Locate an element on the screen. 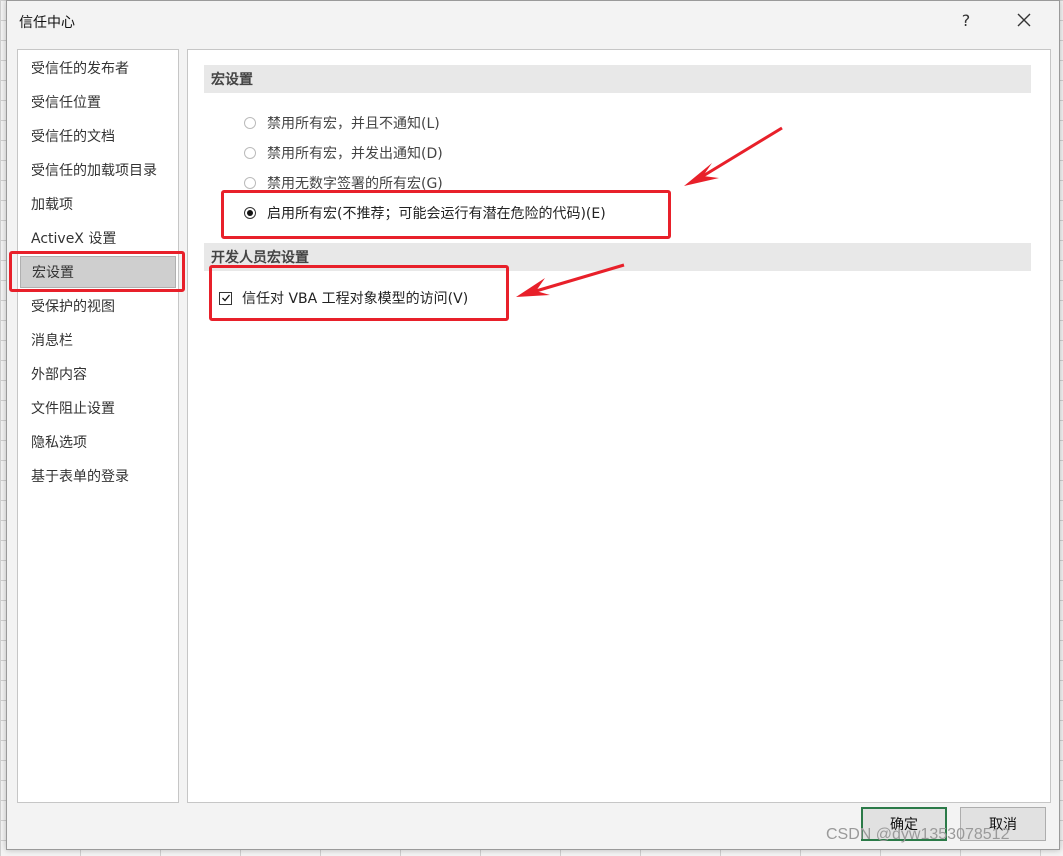  sidebar-item-label: 基于表单的登录 is located at coordinates (80, 477).